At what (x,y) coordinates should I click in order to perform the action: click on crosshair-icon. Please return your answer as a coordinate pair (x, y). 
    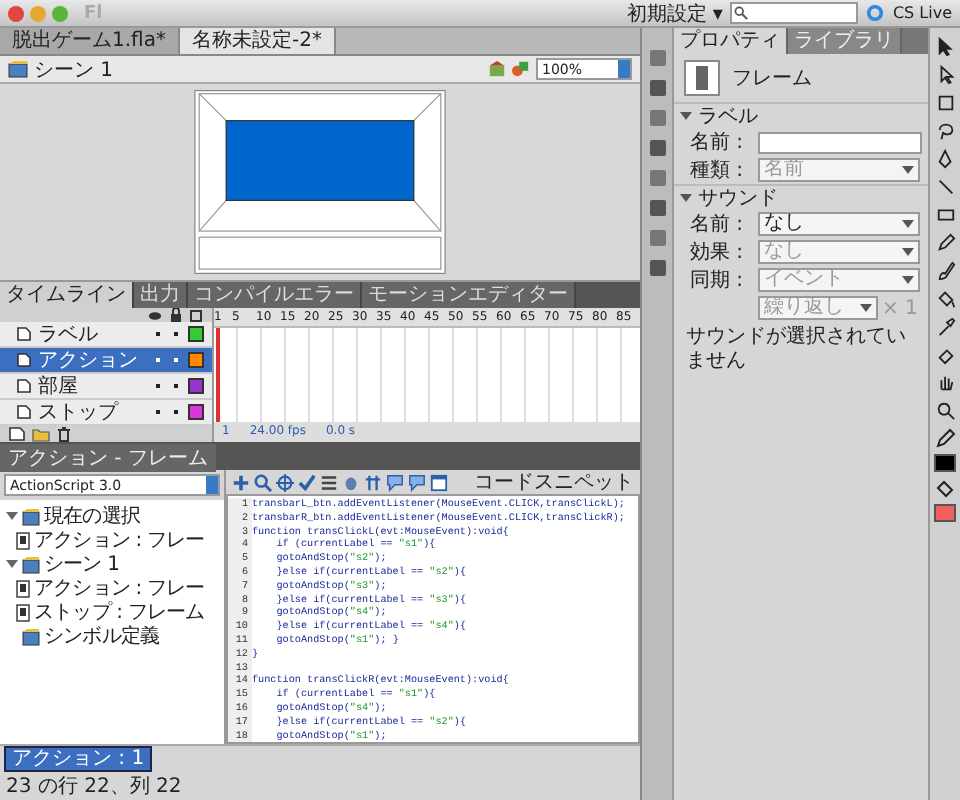
    Looking at the image, I should click on (285, 482).